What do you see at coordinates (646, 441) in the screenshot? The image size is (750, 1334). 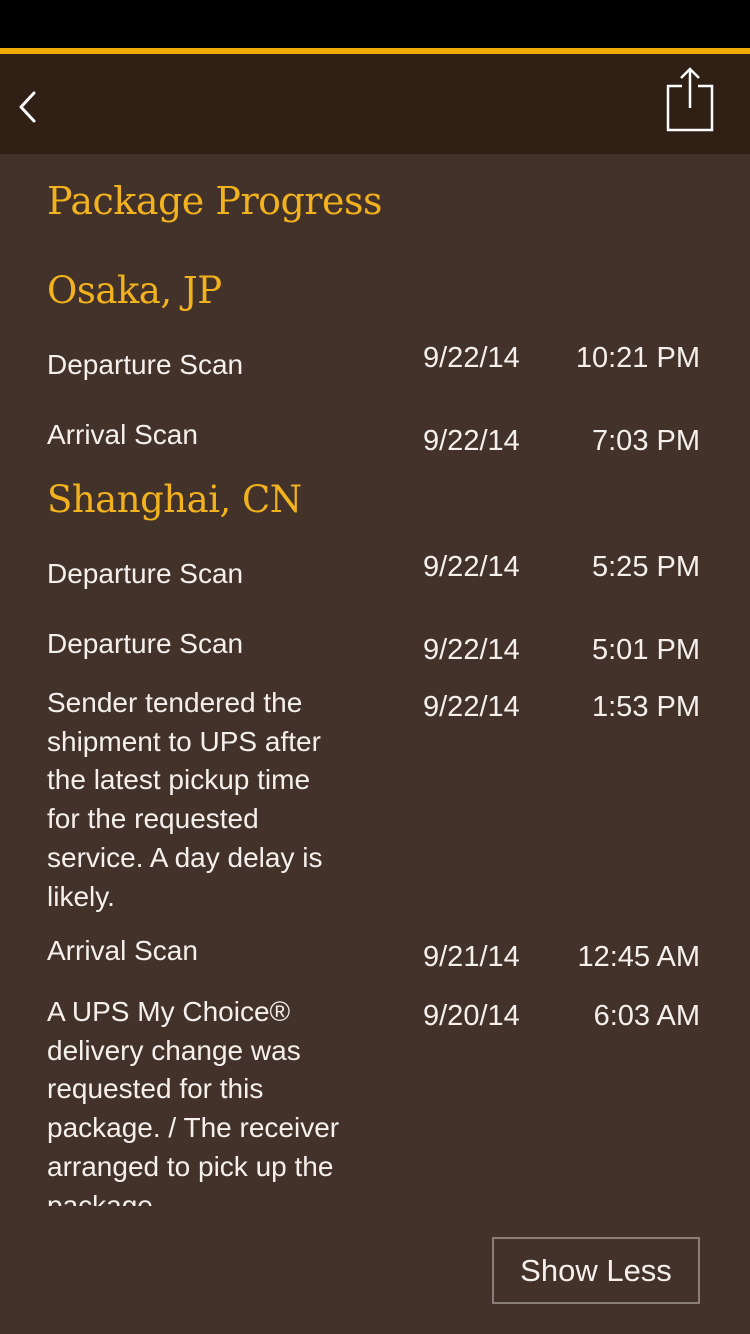 I see `event-time: 7:03 PM` at bounding box center [646, 441].